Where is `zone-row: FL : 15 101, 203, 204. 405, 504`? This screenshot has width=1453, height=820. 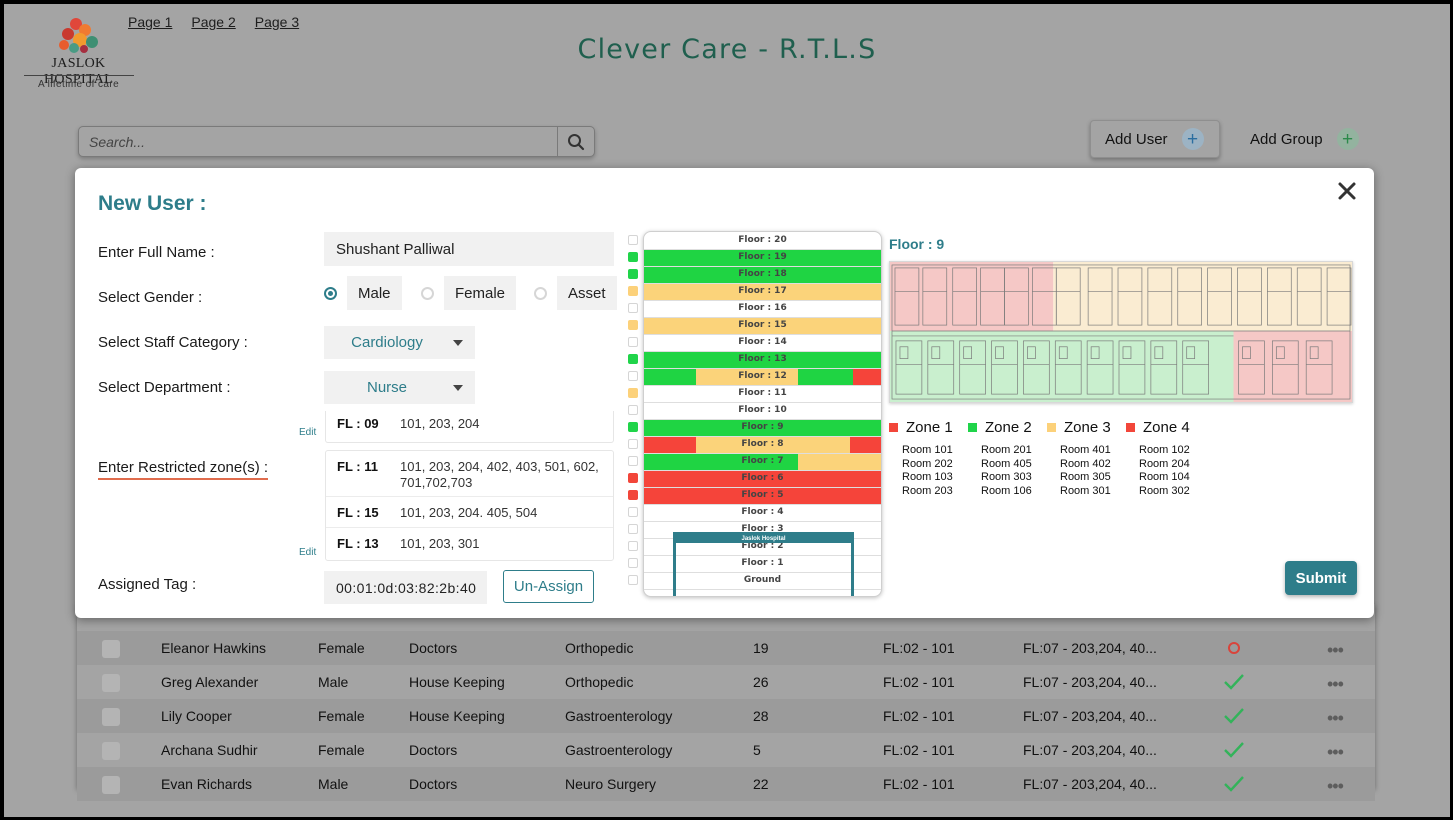 zone-row: FL : 15 101, 203, 204. 405, 504 is located at coordinates (469, 512).